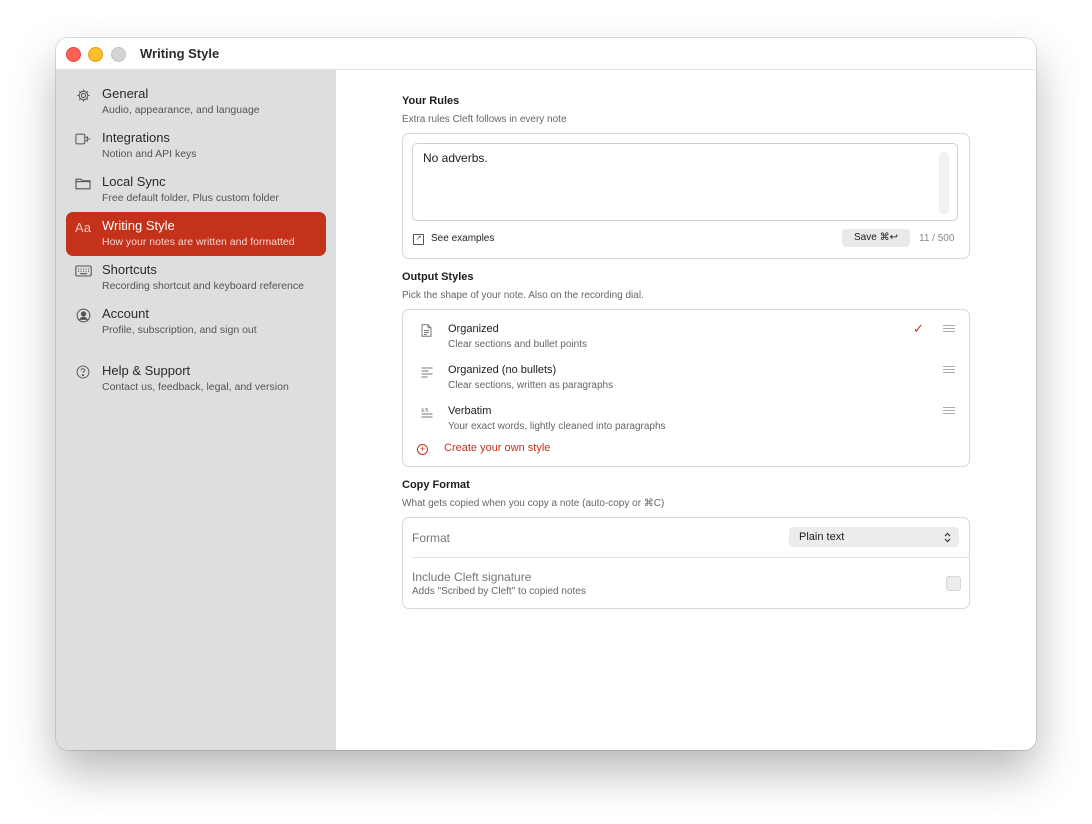 This screenshot has width=1092, height=824. I want to click on plug-icon, so click(83, 139).